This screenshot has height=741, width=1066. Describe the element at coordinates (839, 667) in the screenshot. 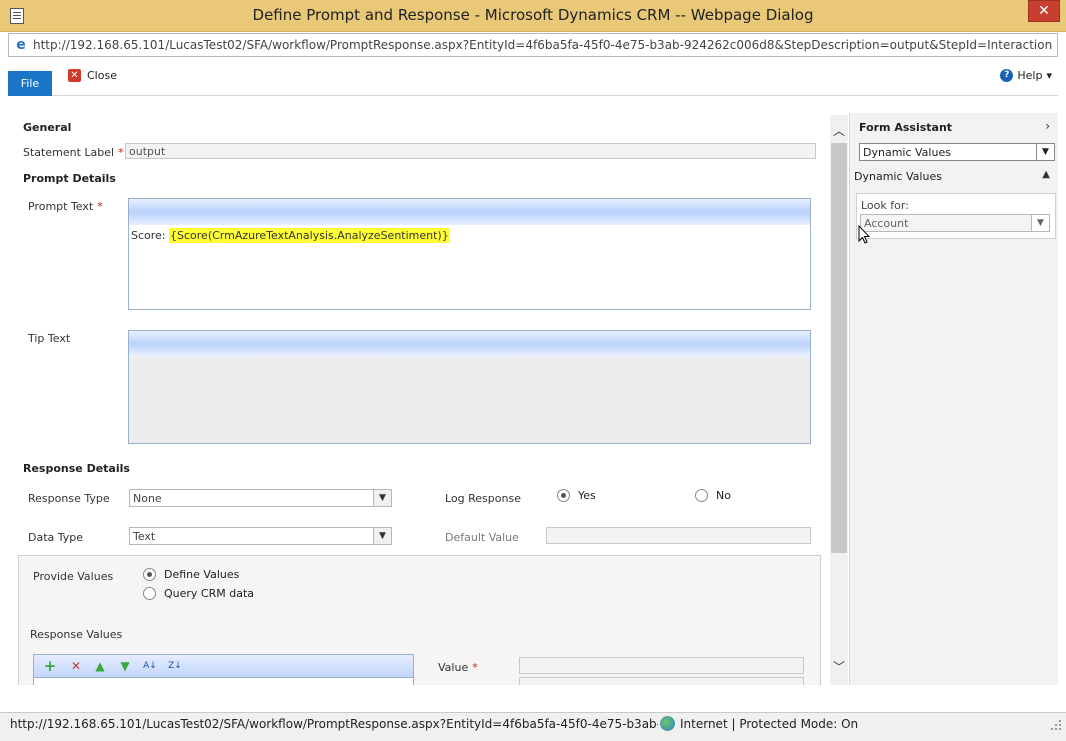

I see `chevron-down-icon: ﹀` at that location.